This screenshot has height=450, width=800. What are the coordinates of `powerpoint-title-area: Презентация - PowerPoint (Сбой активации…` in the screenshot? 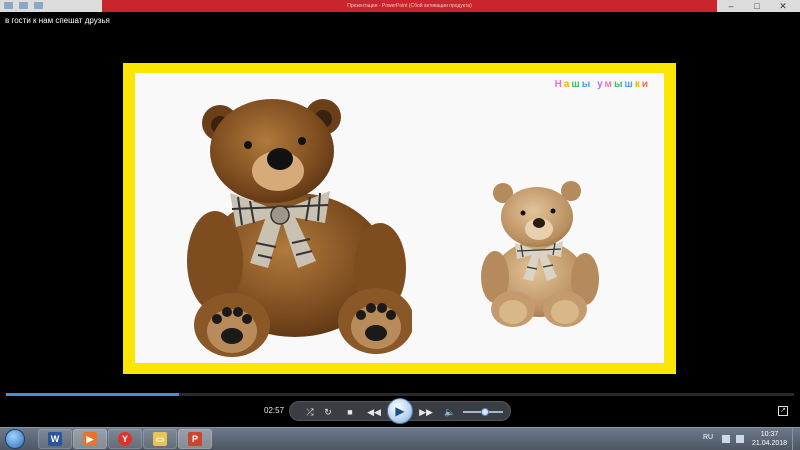 It's located at (409, 6).